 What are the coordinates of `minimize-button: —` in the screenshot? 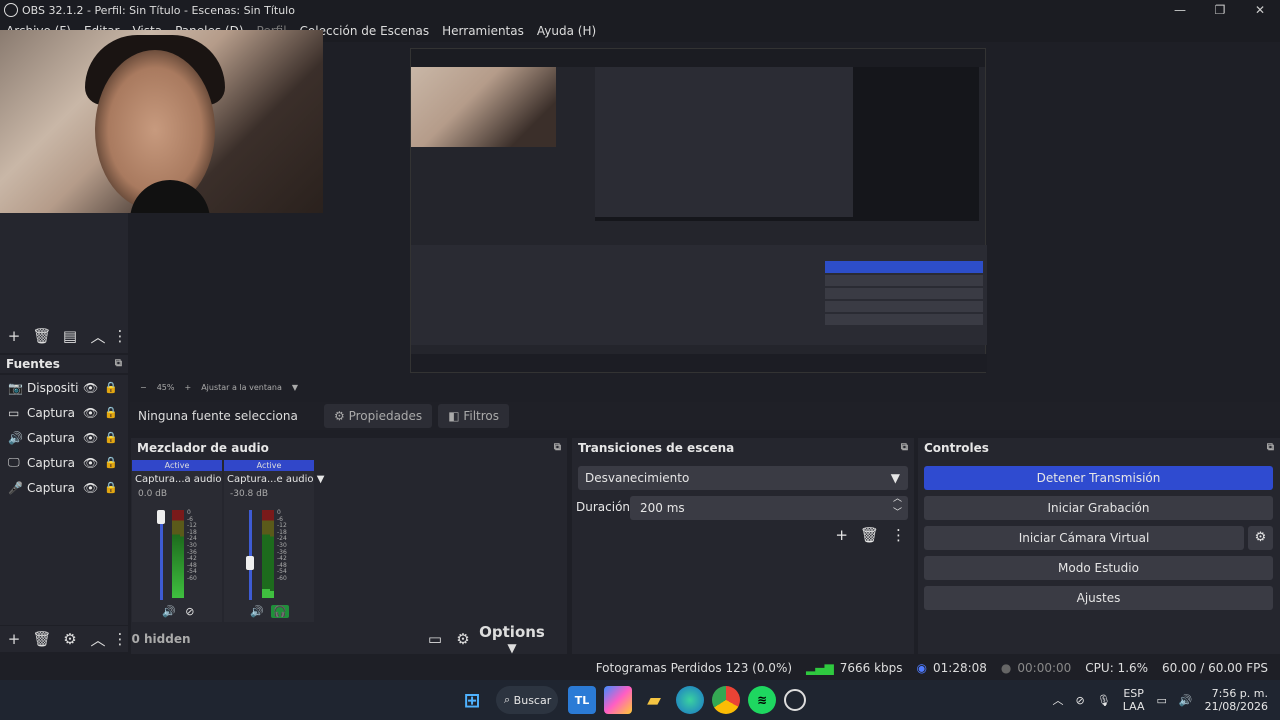 It's located at (1180, 10).